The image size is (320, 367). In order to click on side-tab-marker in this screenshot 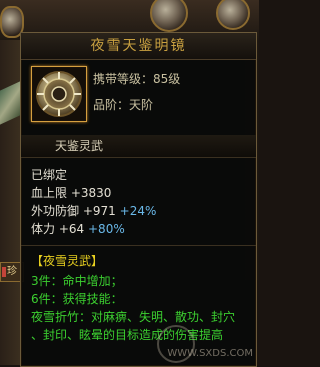, I will do `click(4, 272)`.